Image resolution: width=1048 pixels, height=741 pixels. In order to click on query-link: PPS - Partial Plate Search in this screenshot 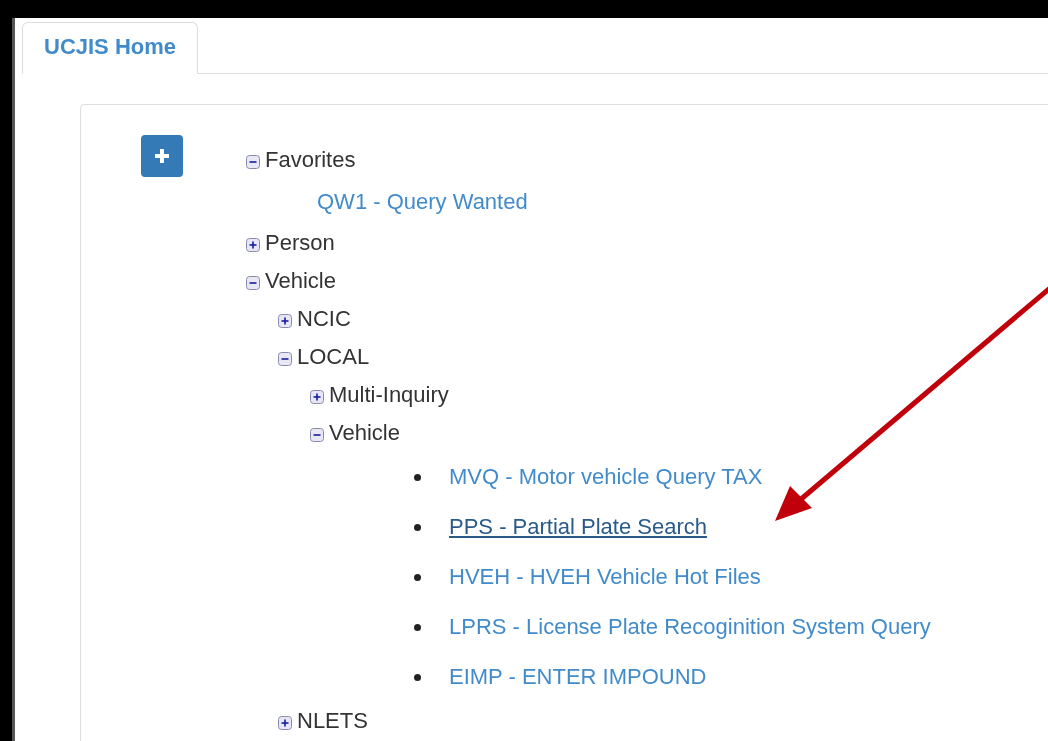, I will do `click(578, 527)`.